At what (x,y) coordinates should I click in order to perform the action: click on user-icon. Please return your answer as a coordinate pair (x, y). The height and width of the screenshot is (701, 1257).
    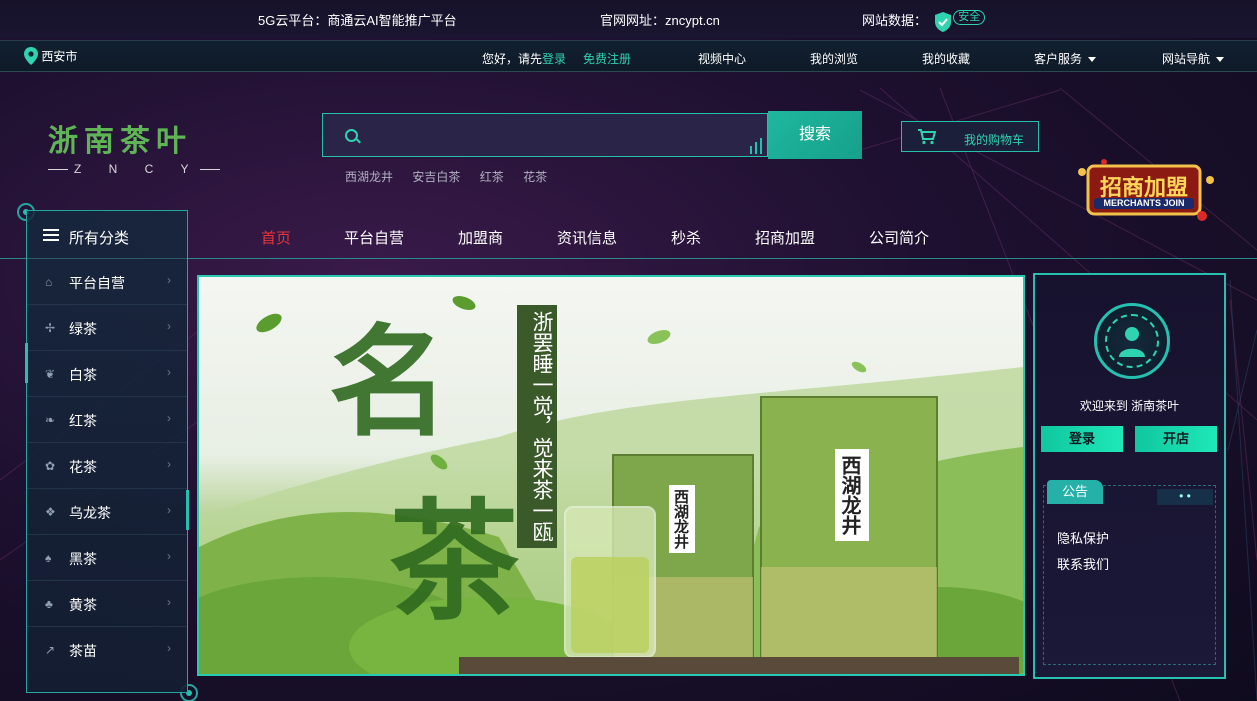
    Looking at the image, I should click on (1132, 342).